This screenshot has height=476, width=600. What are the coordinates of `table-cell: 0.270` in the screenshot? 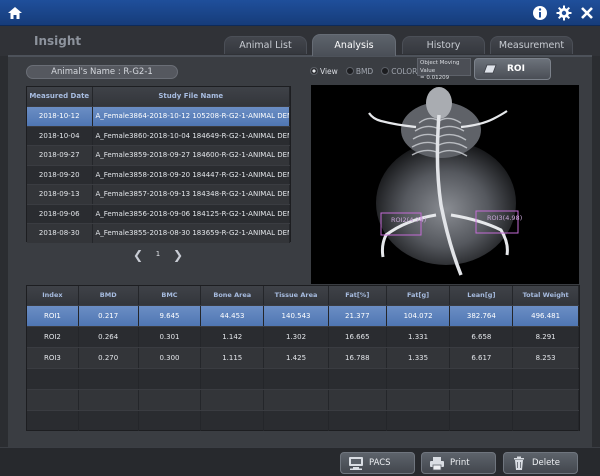 It's located at (109, 358).